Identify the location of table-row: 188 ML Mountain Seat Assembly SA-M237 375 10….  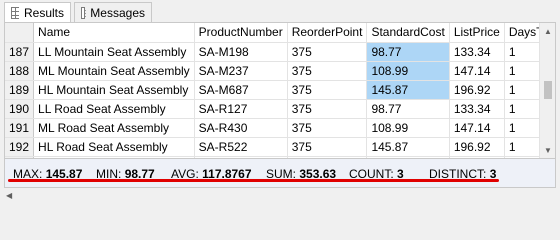
(280, 71).